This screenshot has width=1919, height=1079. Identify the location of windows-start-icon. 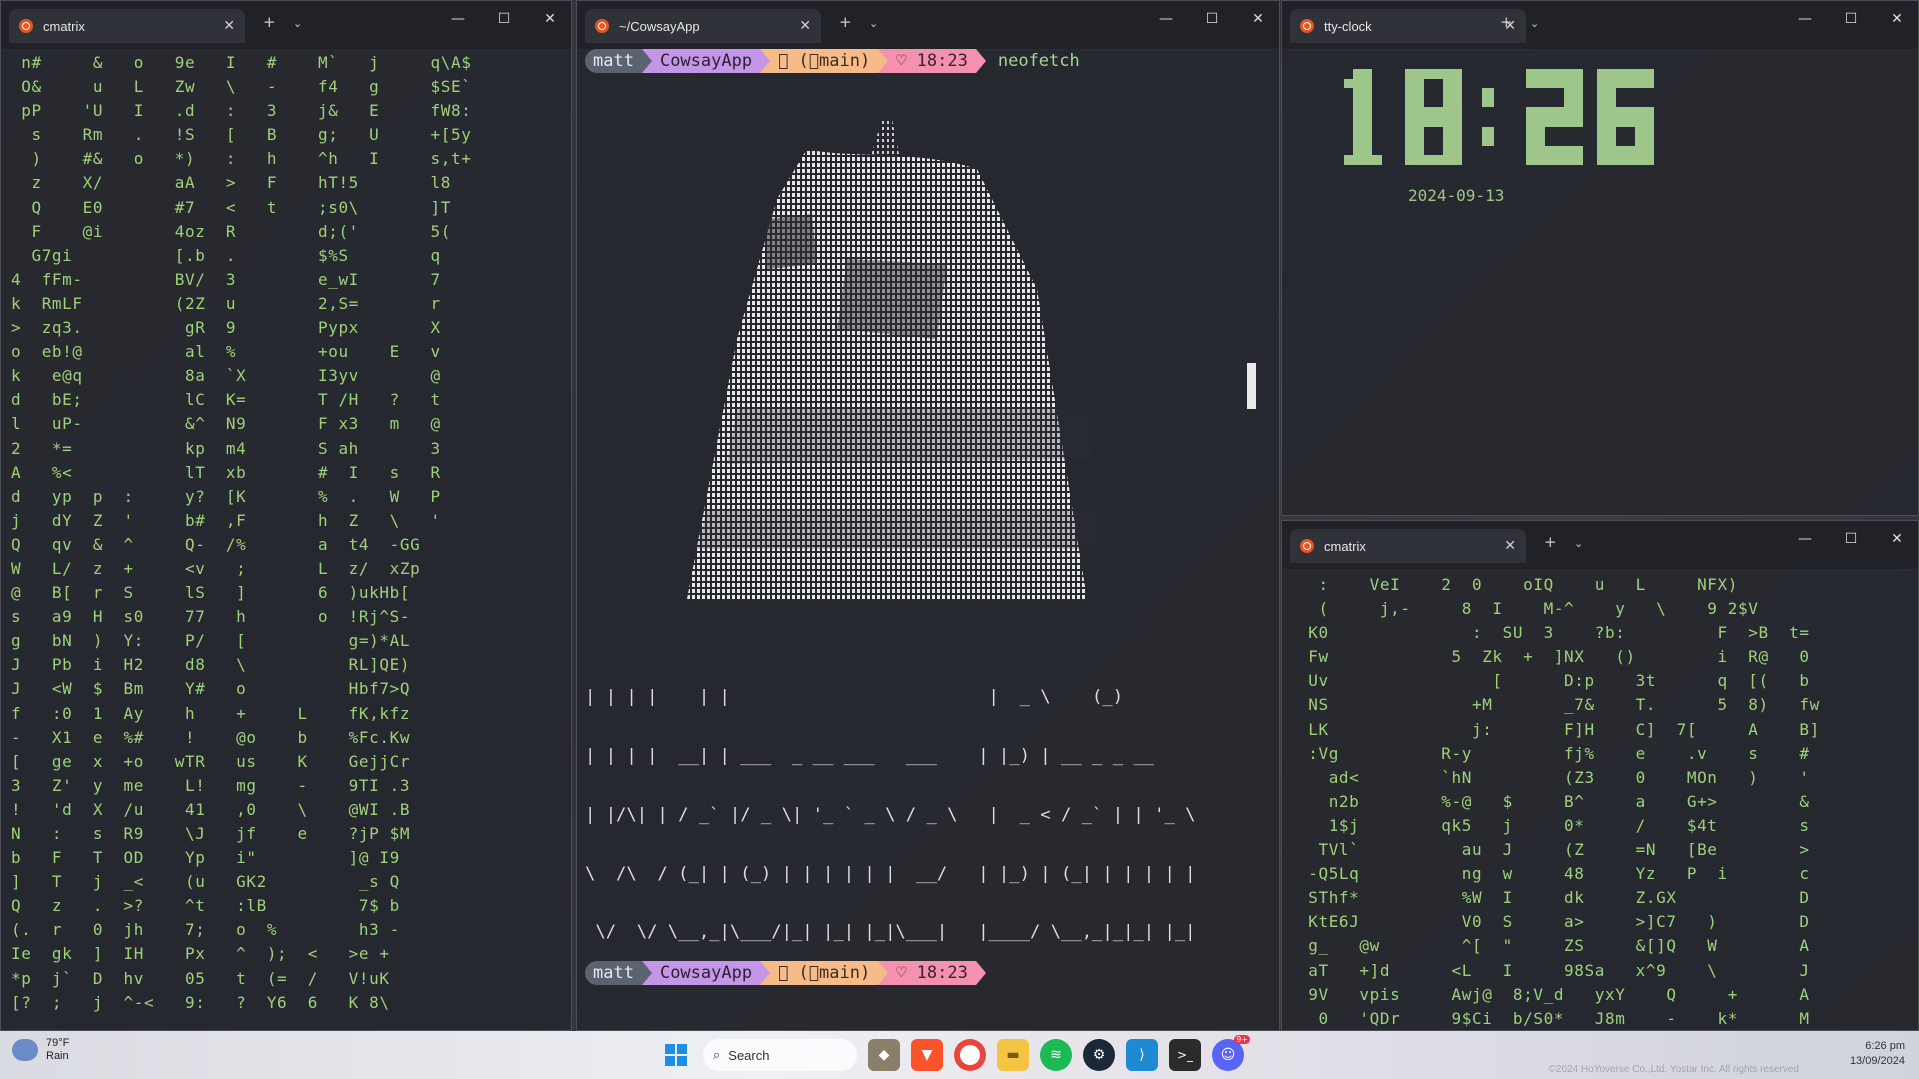
(676, 1055).